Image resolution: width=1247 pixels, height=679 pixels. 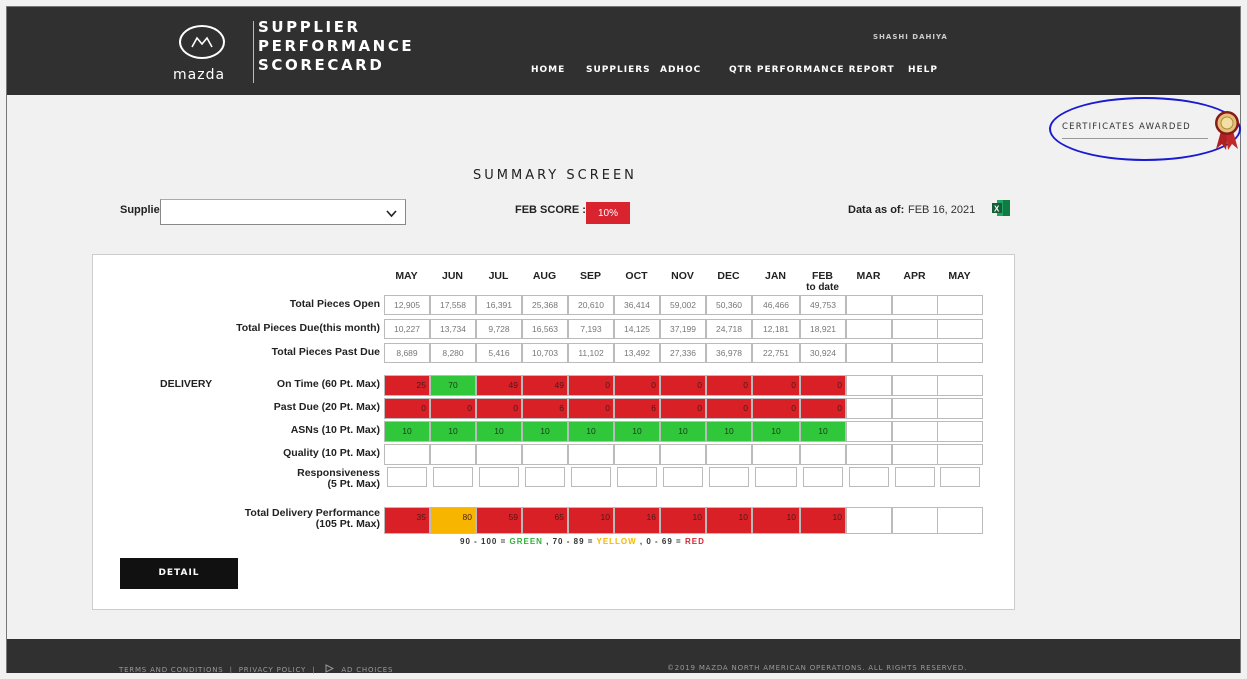 I want to click on month-label: SEP, so click(x=590, y=276).